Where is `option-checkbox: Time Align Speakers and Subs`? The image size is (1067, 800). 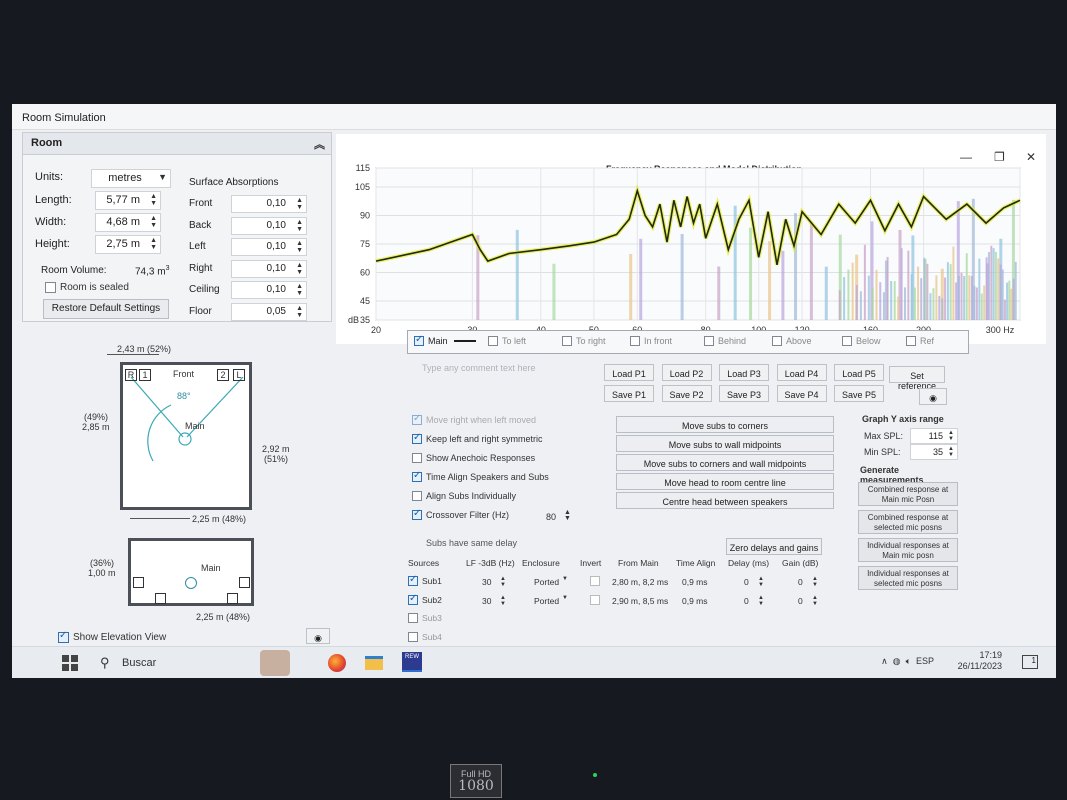
option-checkbox: Time Align Speakers and Subs is located at coordinates (480, 476).